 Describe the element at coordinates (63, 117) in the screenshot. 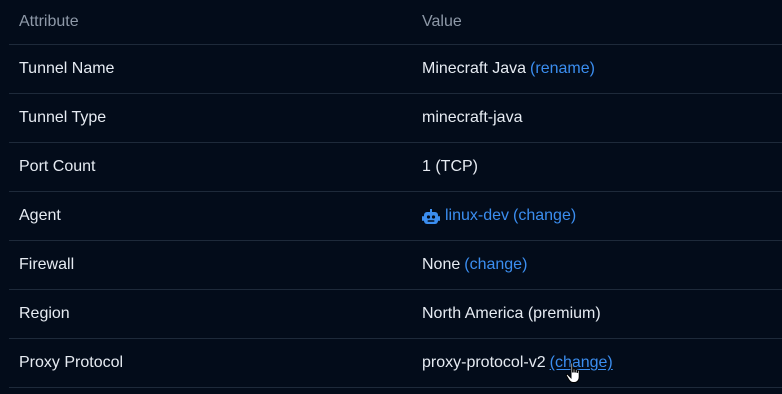

I see `attribute-label: Tunnel Type` at that location.